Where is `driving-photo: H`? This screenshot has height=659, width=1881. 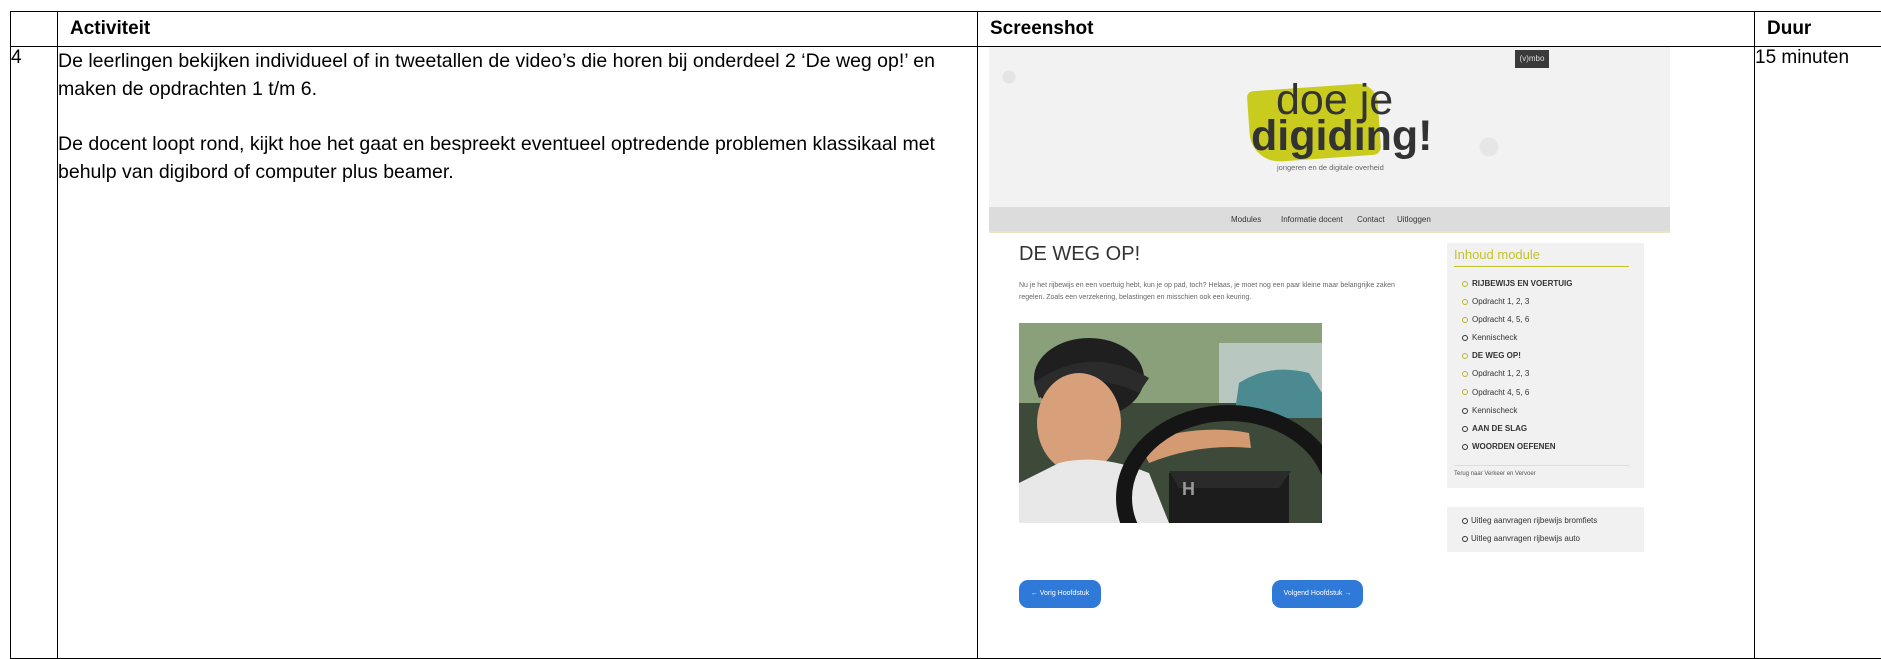 driving-photo: H is located at coordinates (1170, 423).